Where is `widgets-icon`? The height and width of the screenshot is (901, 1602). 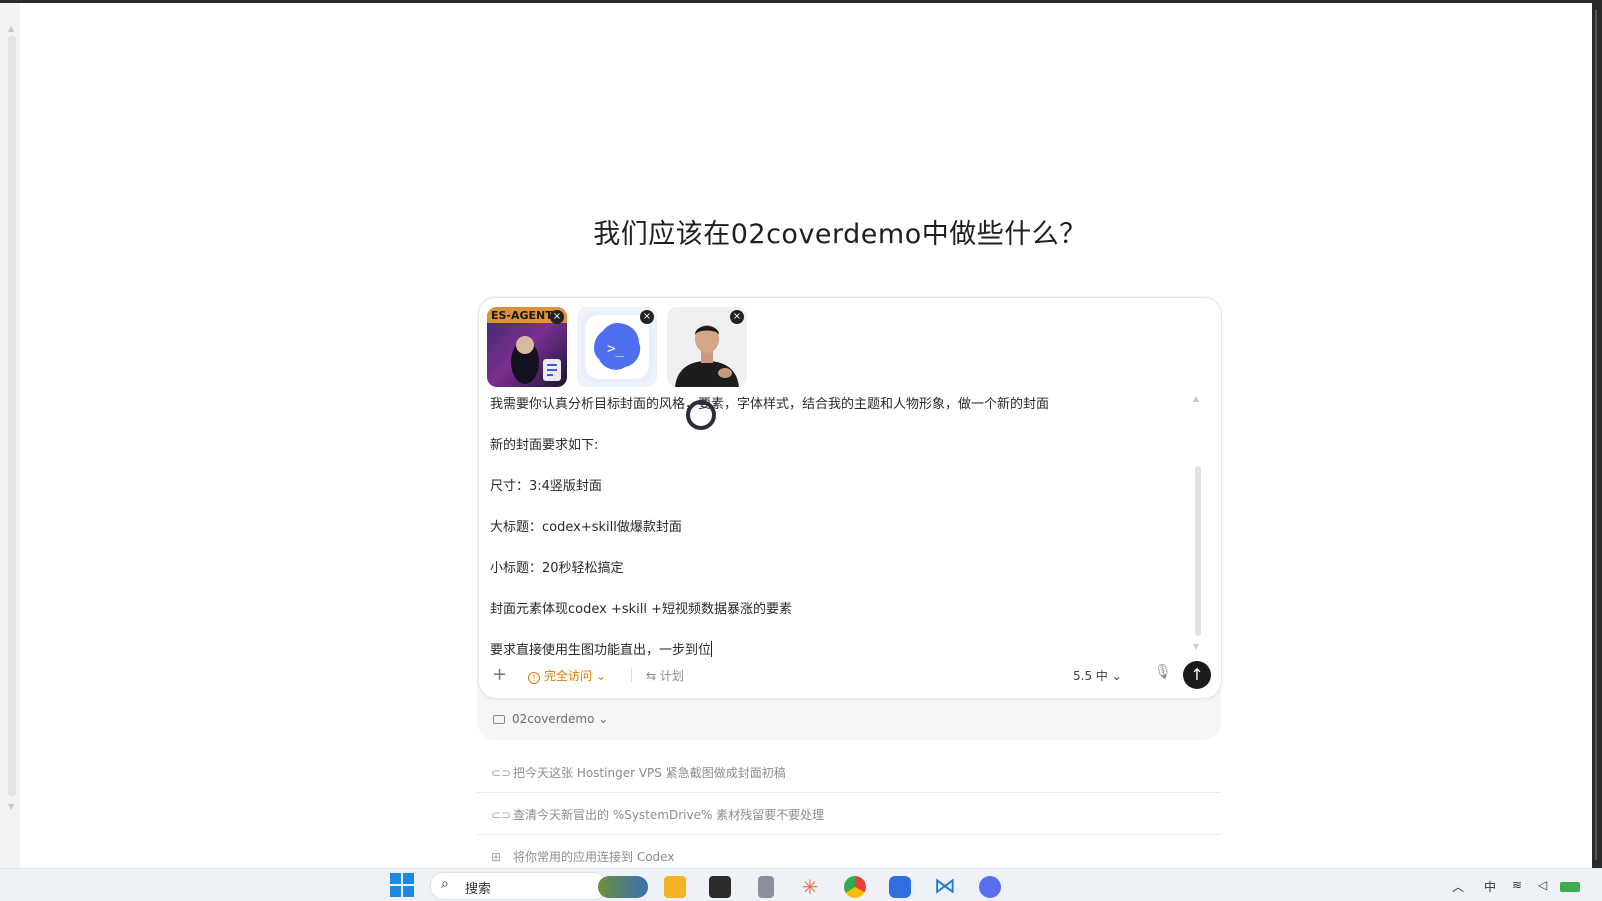 widgets-icon is located at coordinates (623, 887).